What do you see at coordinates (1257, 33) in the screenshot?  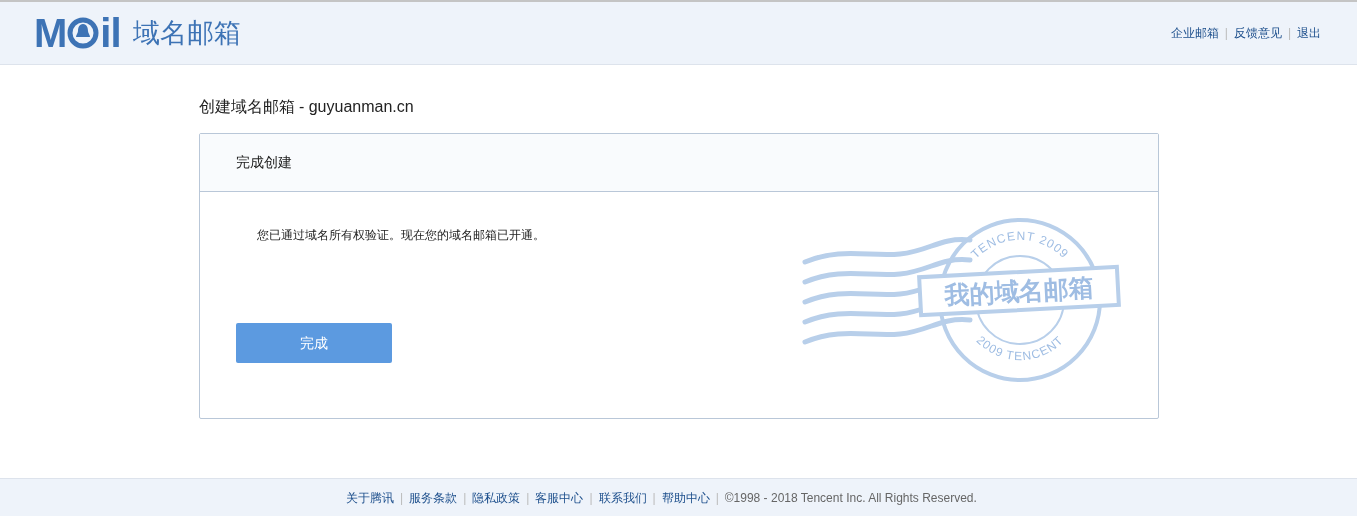 I see `header-link: 反馈意见` at bounding box center [1257, 33].